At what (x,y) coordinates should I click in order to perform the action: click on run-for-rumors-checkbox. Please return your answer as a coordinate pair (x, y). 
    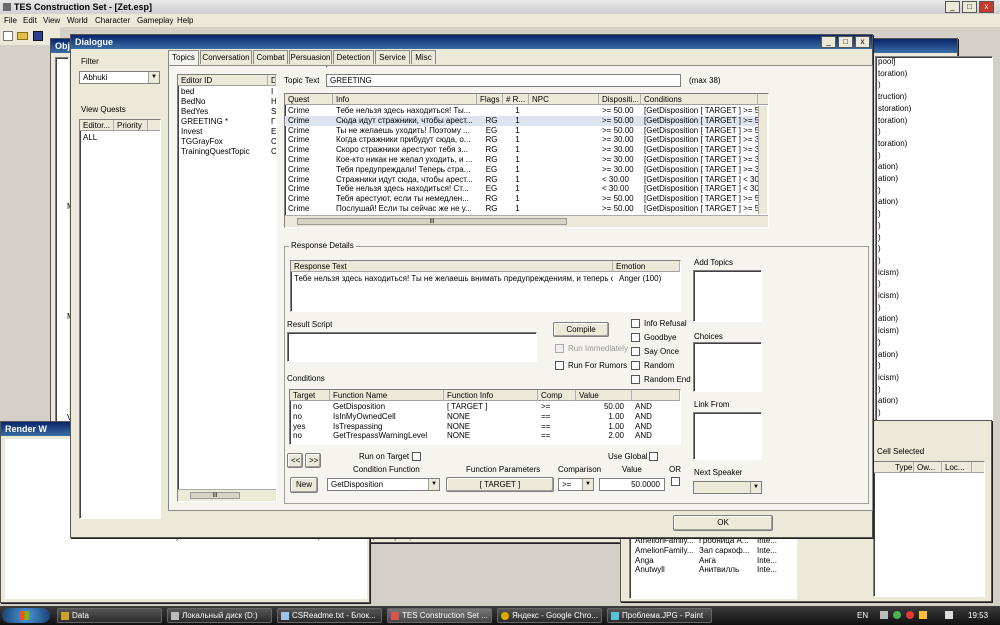
    Looking at the image, I should click on (559, 365).